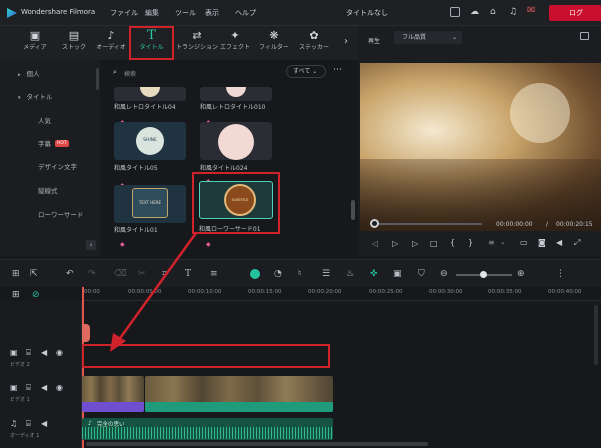 The width and height of the screenshot is (601, 448). I want to click on tab-media: ▣ メディア, so click(35, 43).